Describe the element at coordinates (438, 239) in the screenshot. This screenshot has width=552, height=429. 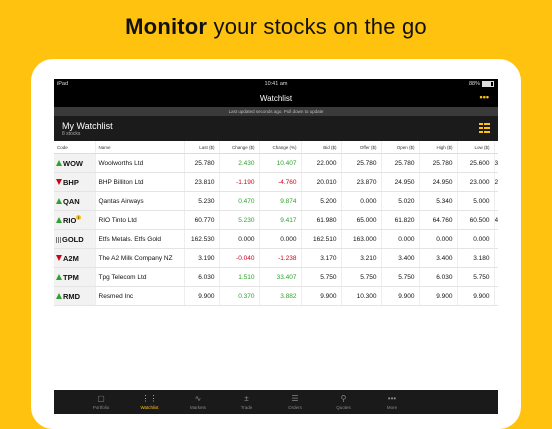
I see `cell-high: 0.000` at that location.